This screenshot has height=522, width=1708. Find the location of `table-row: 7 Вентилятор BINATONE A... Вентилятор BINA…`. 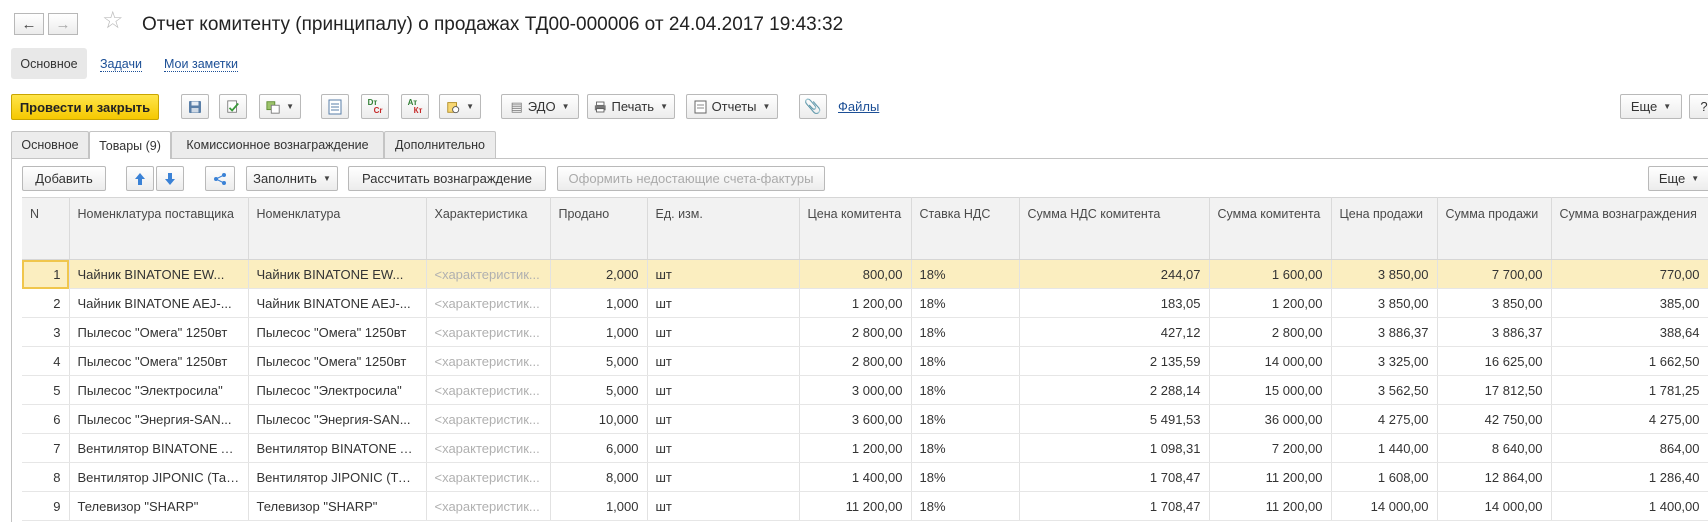

table-row: 7 Вентилятор BINATONE A... Вентилятор BINA… is located at coordinates (865, 448).